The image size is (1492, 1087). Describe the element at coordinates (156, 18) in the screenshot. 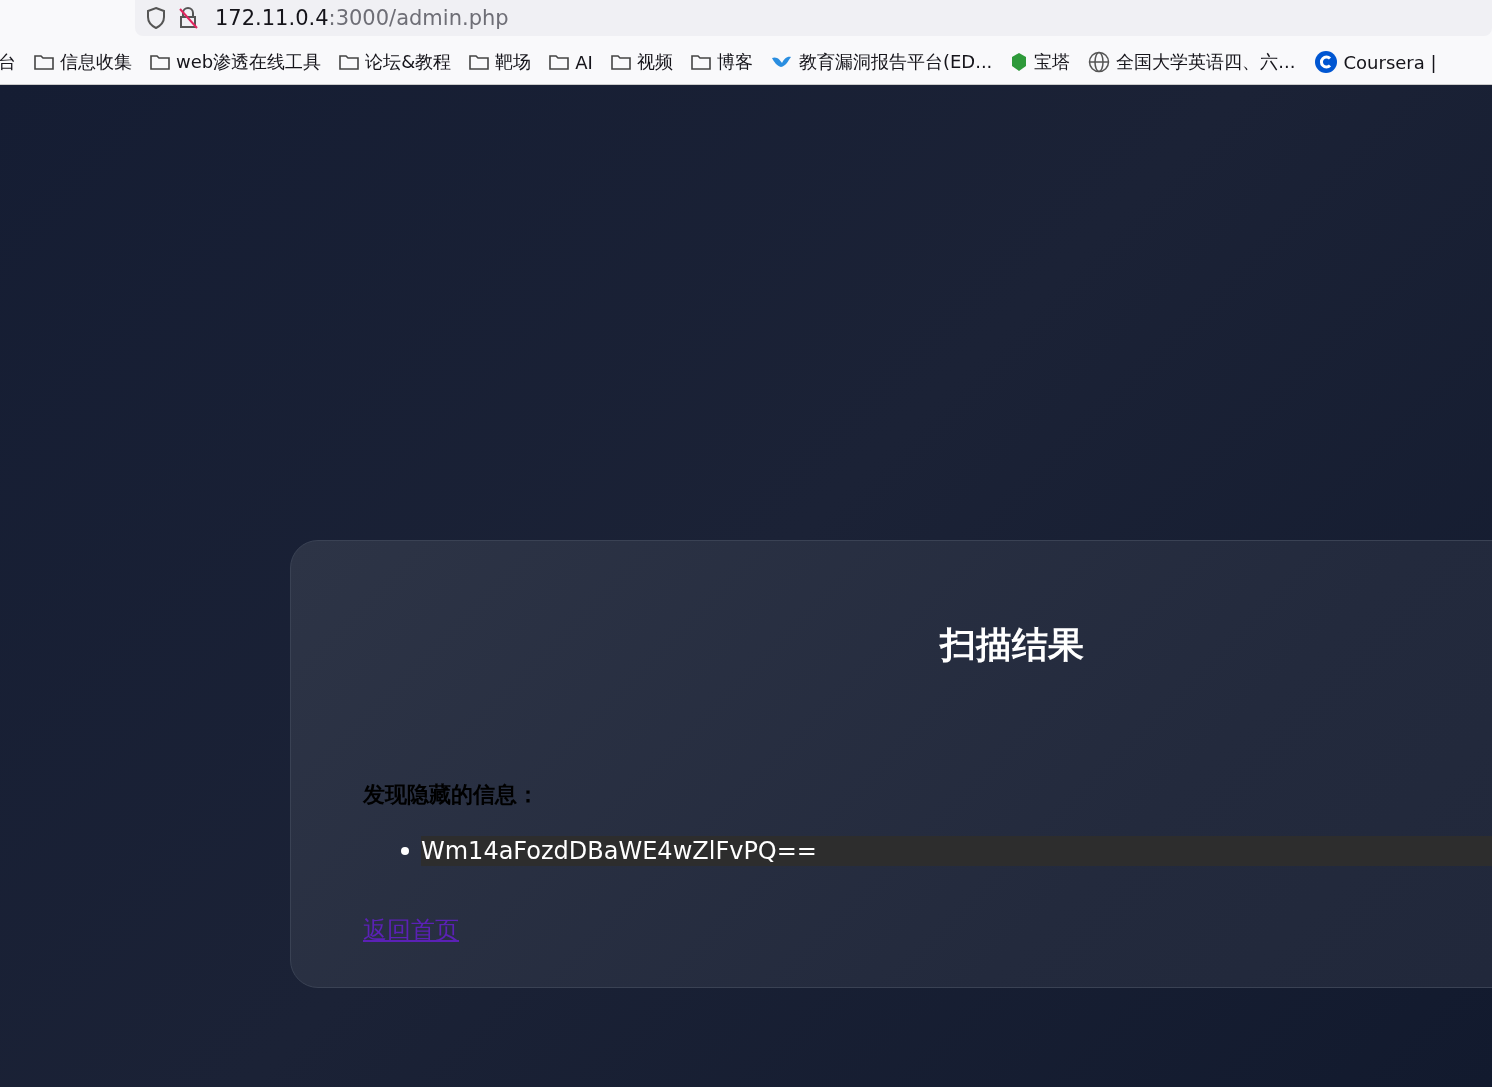

I see `shield-icon` at that location.